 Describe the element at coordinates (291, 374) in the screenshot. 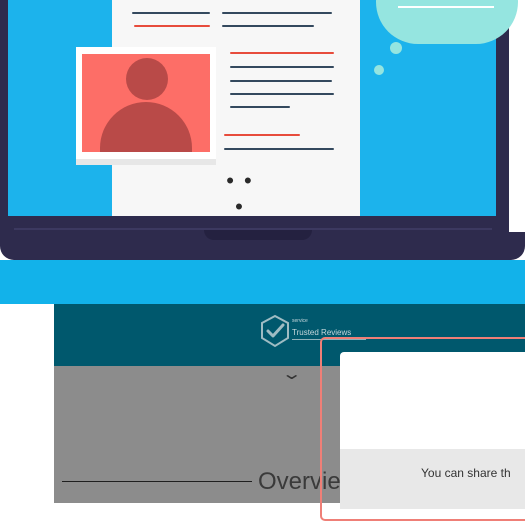

I see `chevron-down-icon: ⌄` at that location.